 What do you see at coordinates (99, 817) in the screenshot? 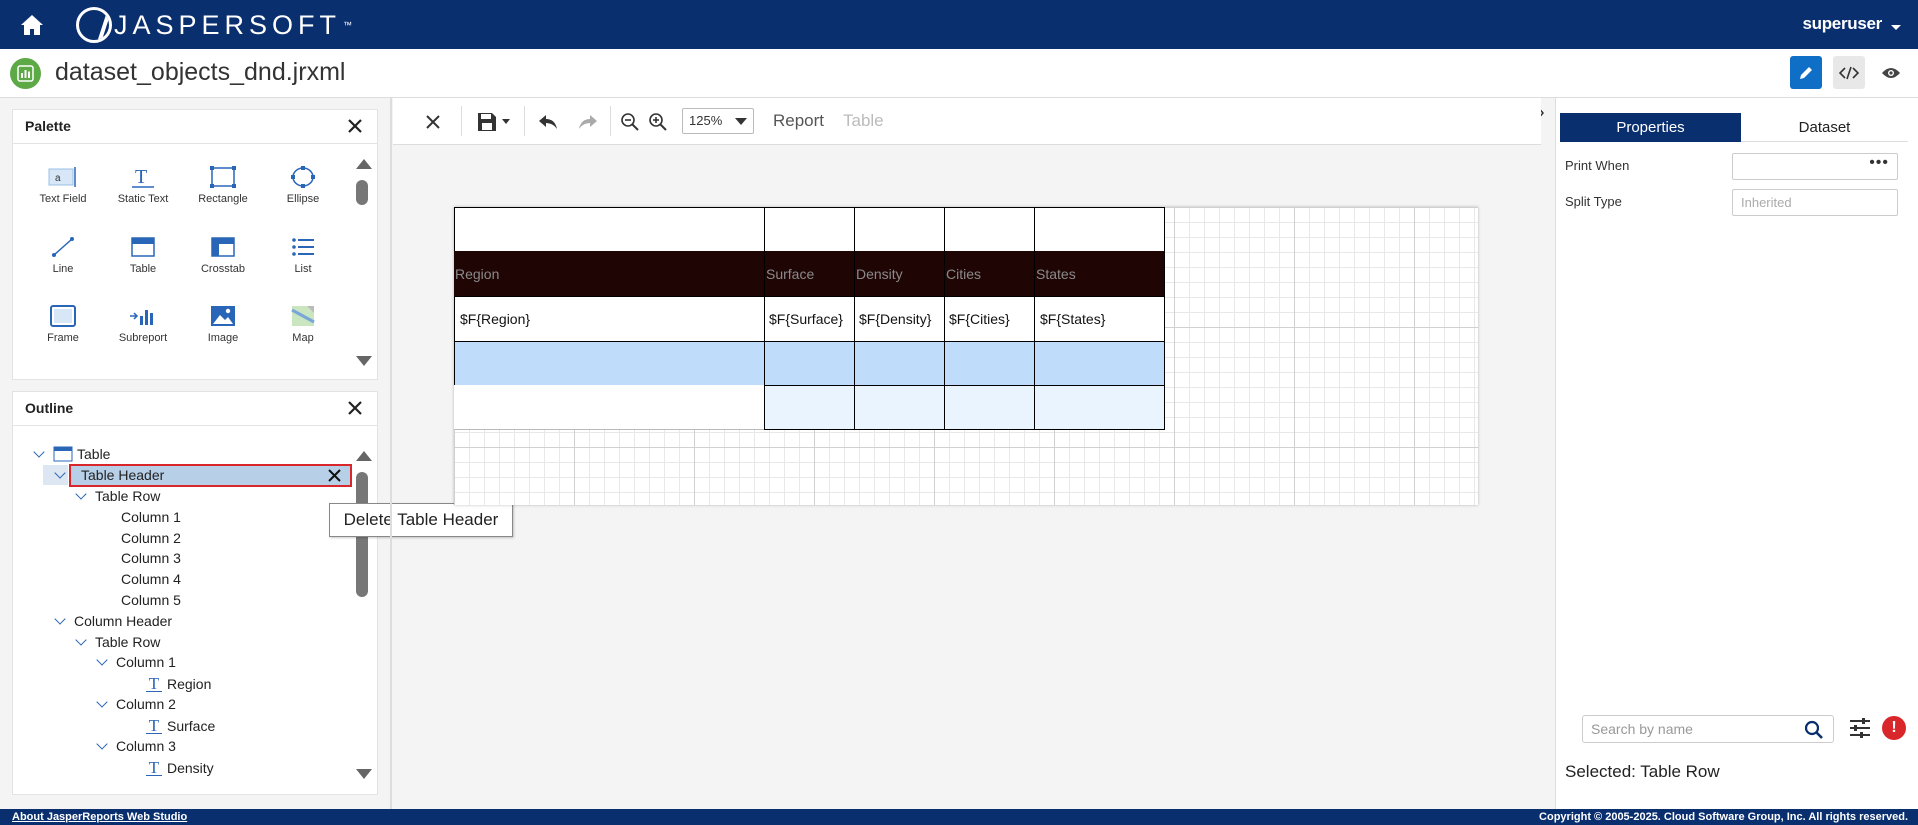
I see `about-link: About JasperReports Web Studio` at bounding box center [99, 817].